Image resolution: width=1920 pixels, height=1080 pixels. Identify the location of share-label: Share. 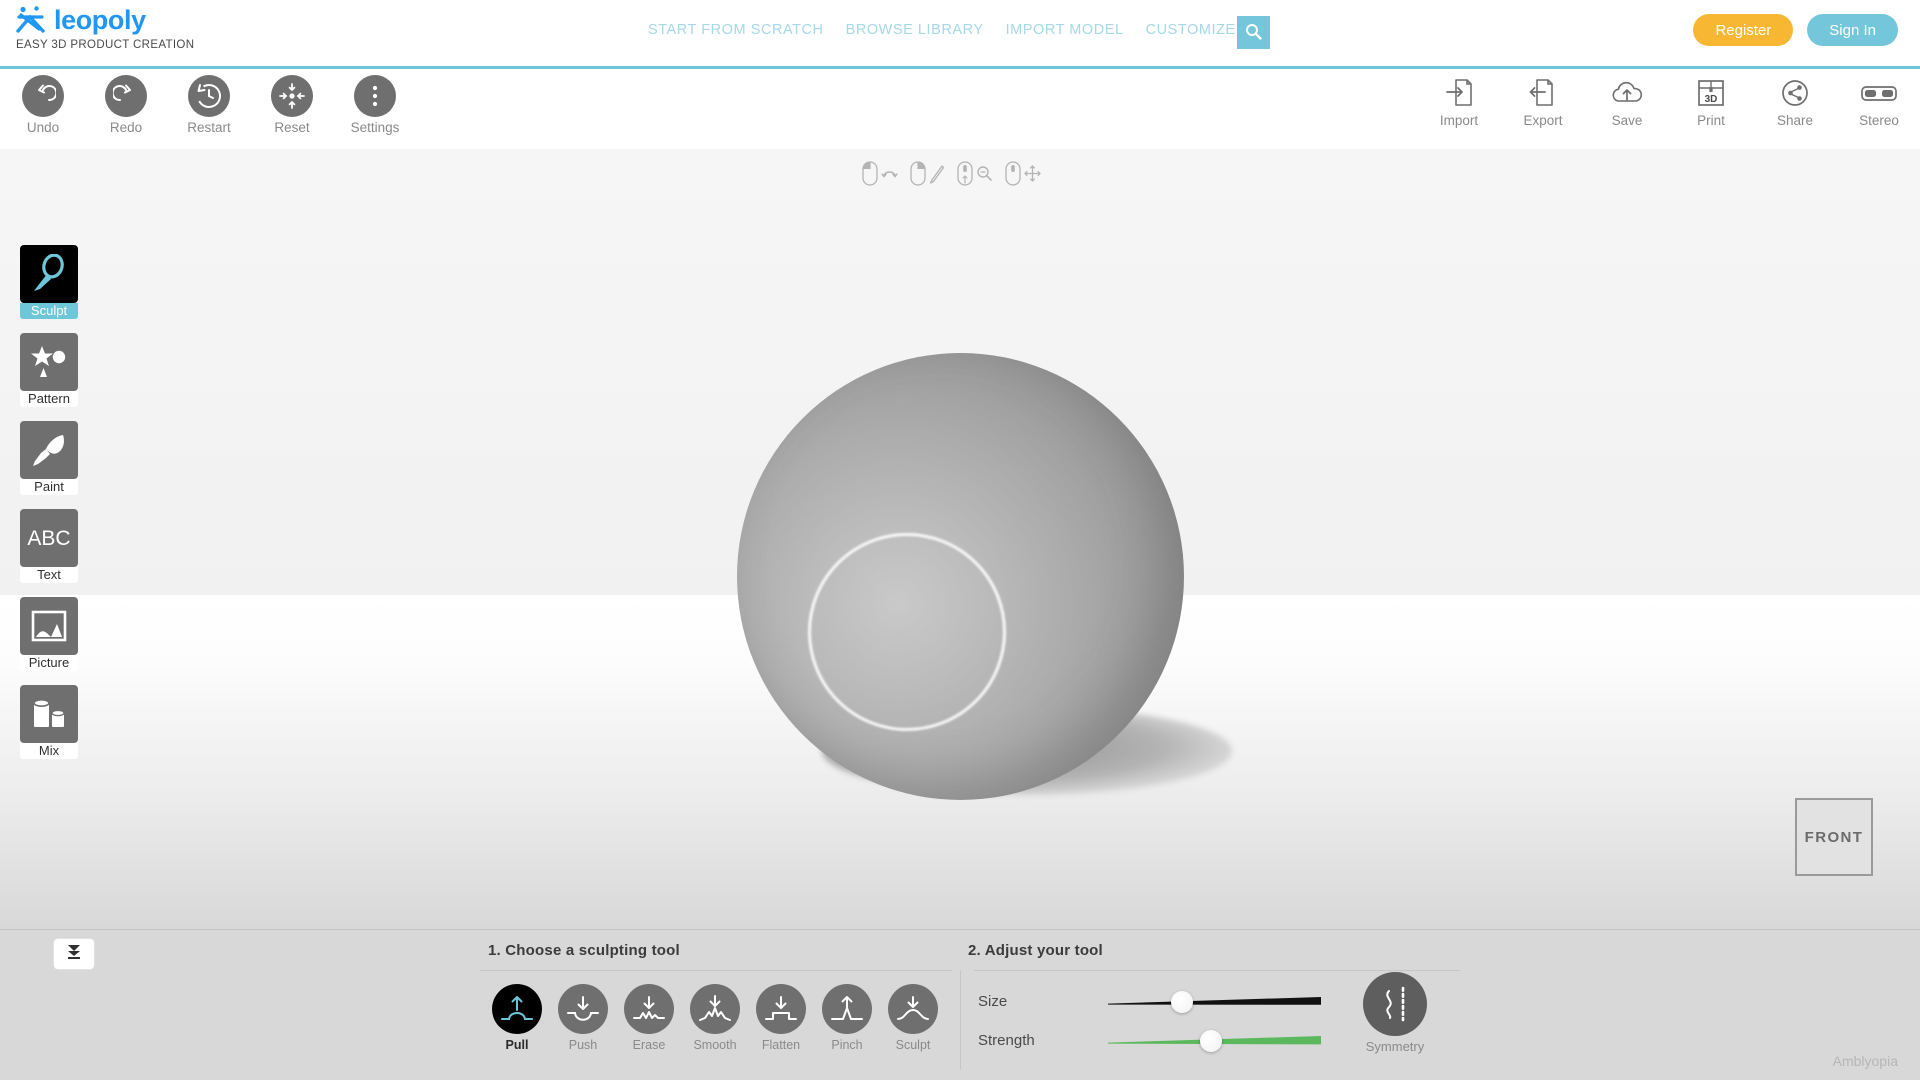
(1795, 120).